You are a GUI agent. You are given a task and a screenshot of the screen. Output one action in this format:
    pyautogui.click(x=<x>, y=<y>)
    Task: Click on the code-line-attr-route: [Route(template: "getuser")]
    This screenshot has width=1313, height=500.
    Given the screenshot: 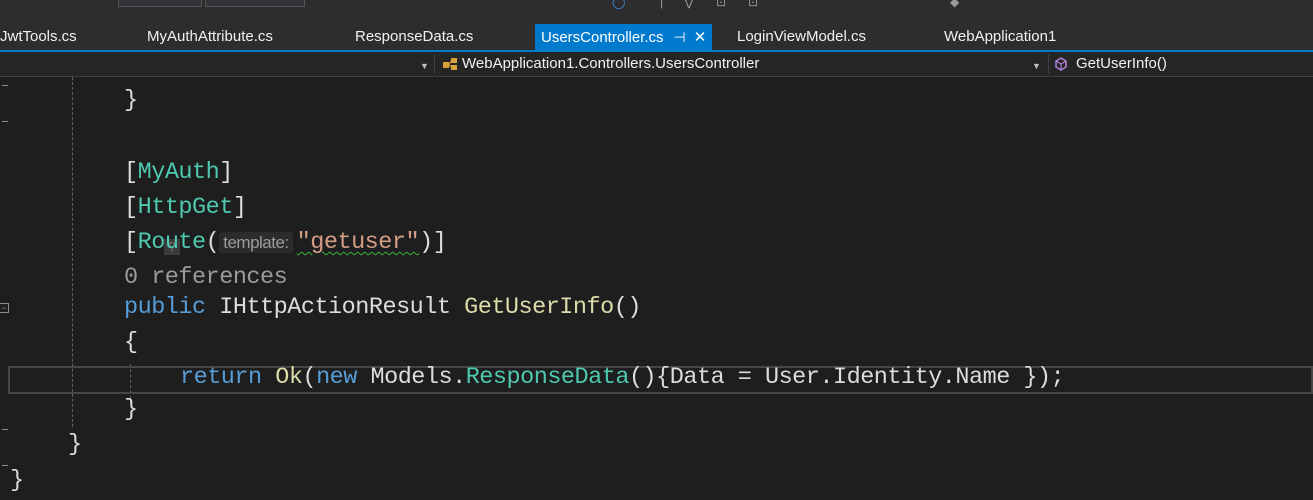 What is the action you would take?
    pyautogui.click(x=285, y=242)
    